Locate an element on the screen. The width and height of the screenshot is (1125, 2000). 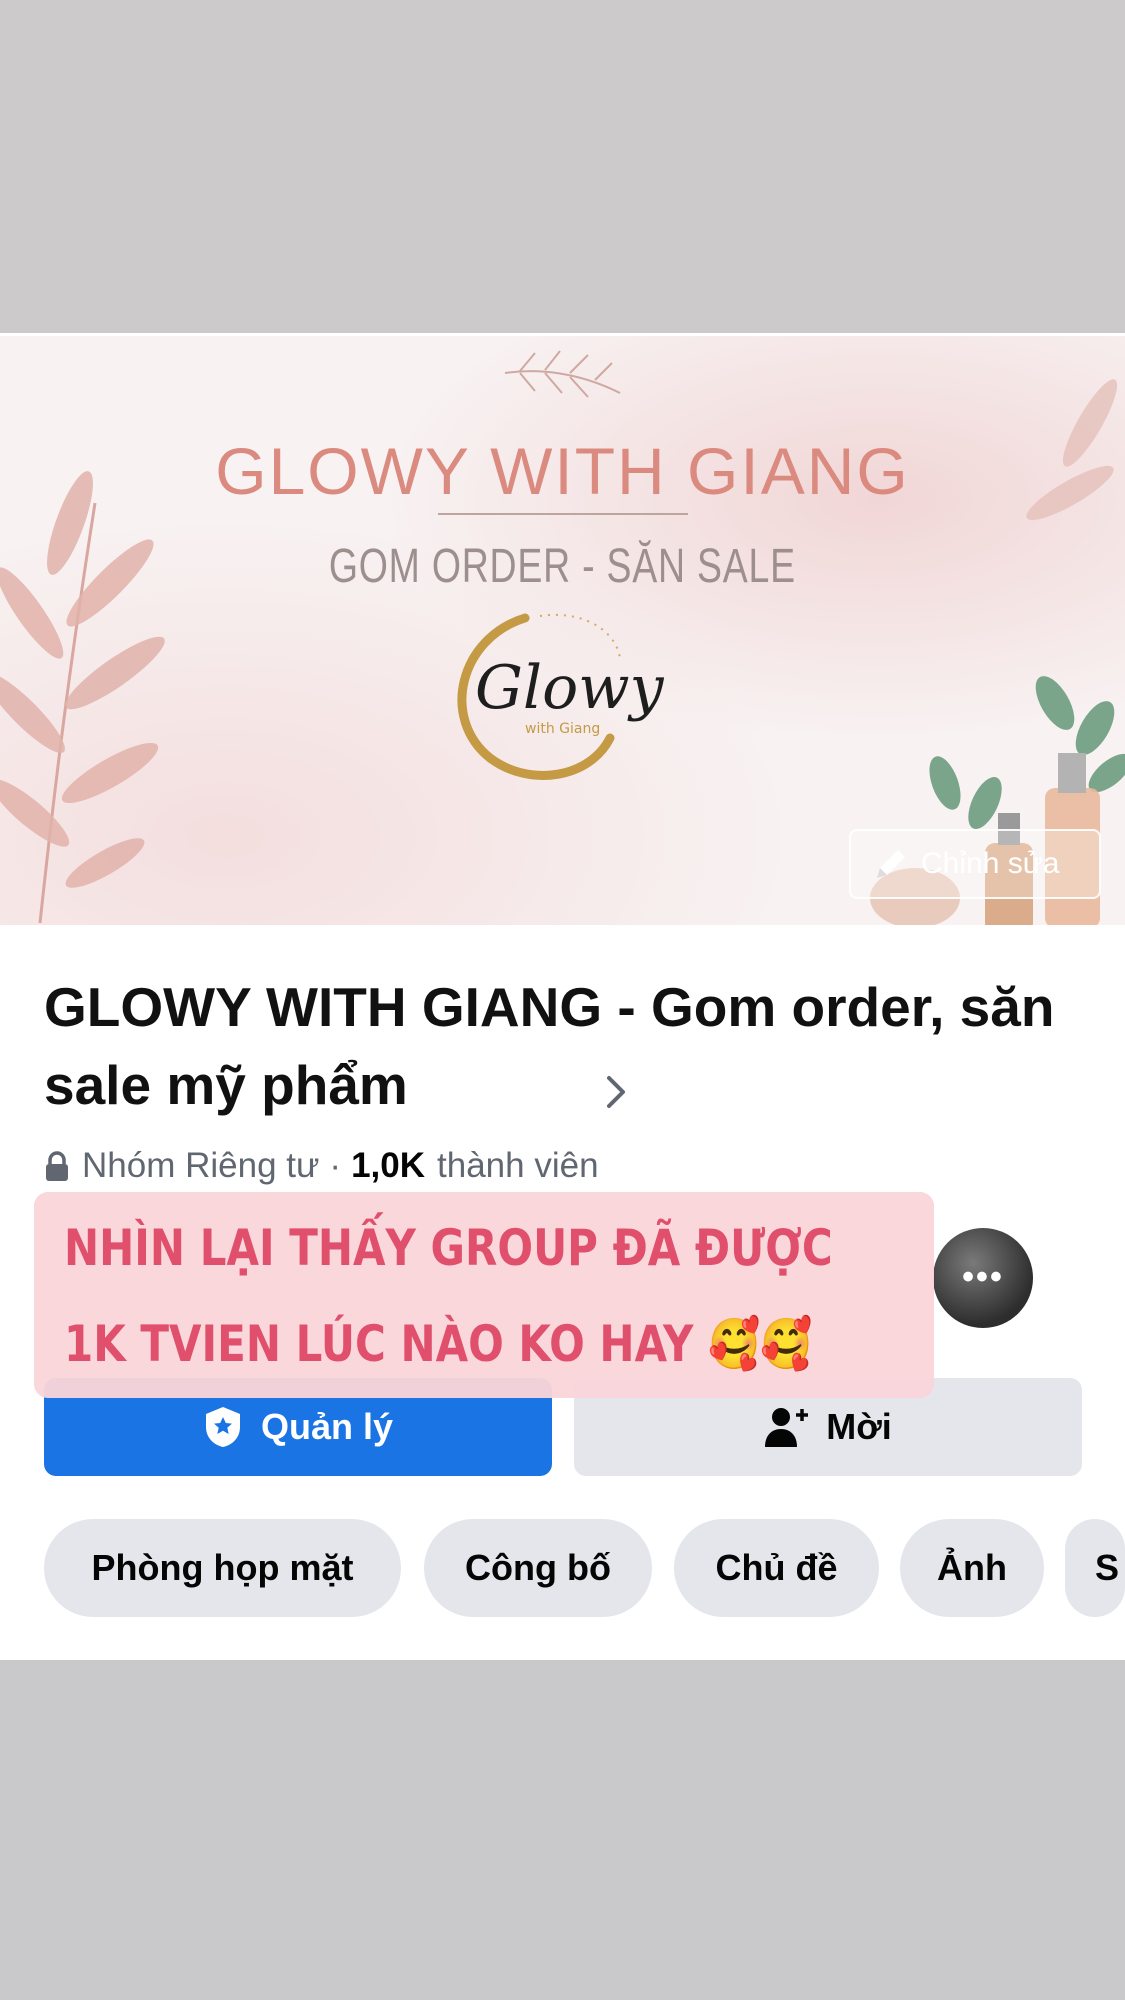
add-person-icon is located at coordinates (787, 1427).